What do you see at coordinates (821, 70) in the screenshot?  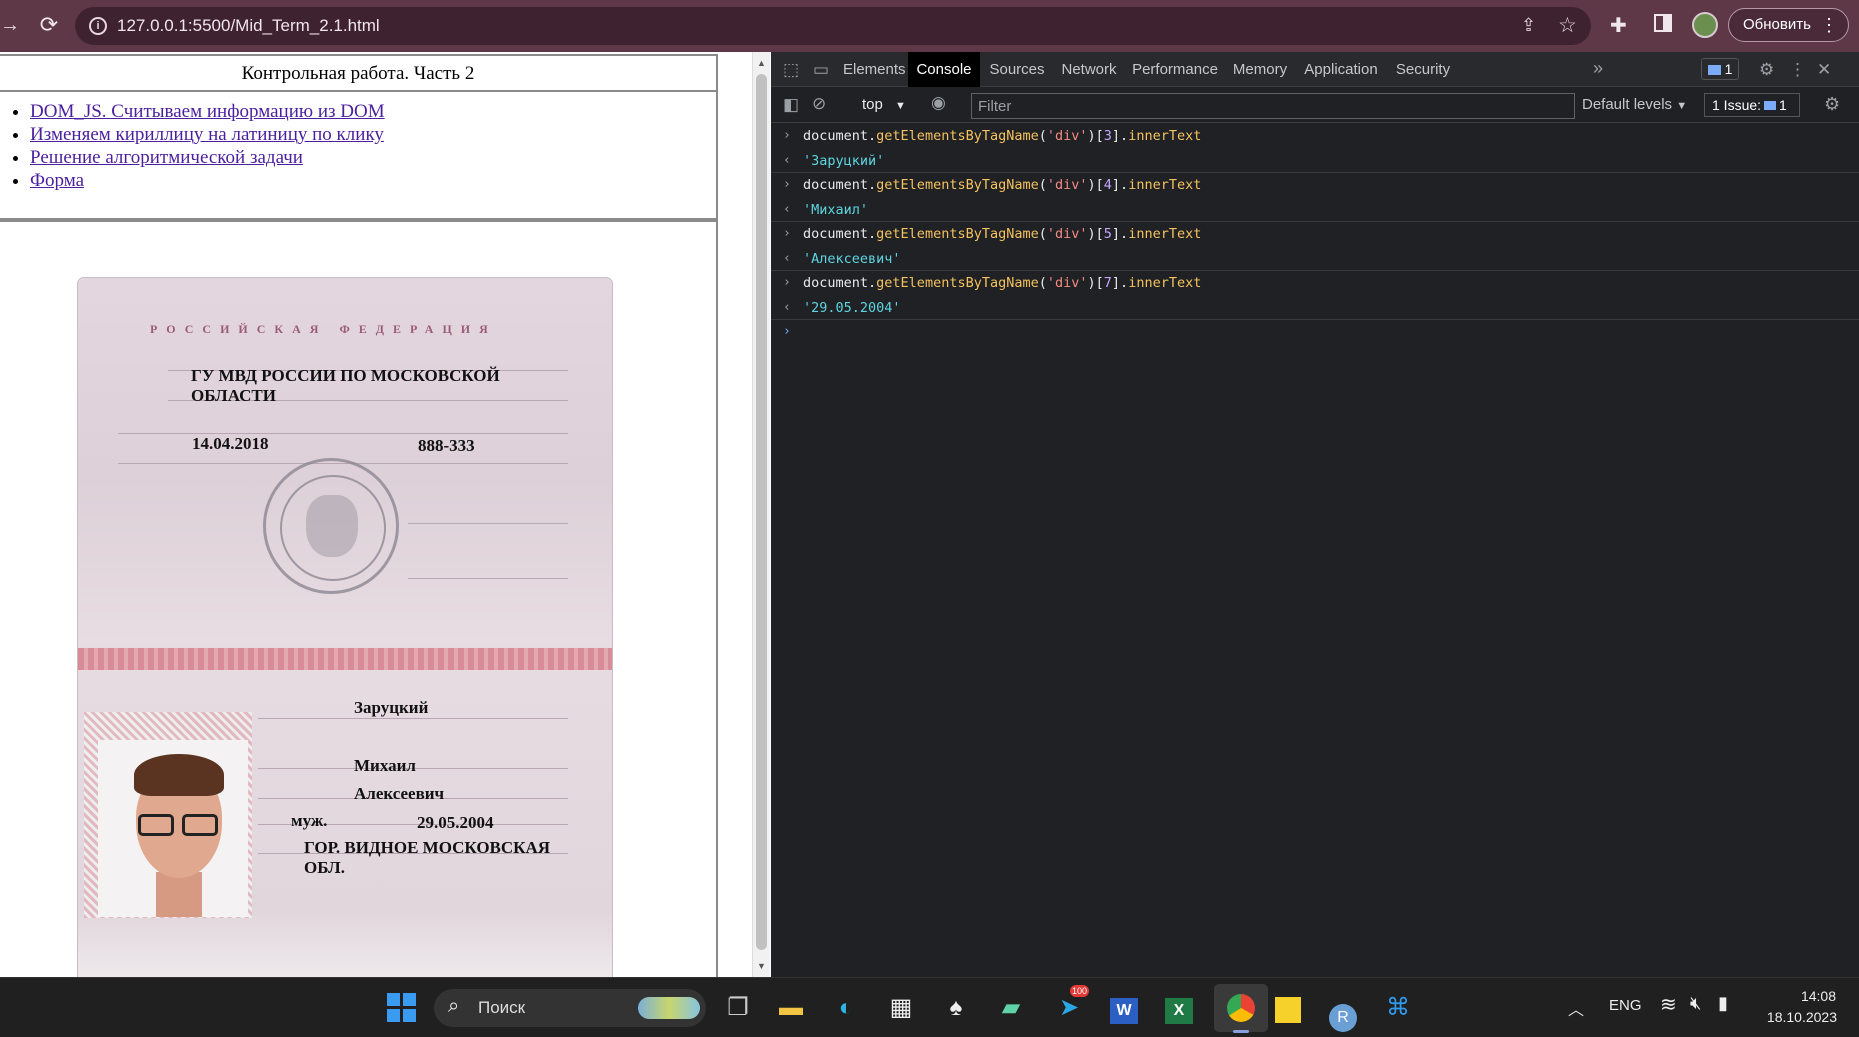 I see `device-toolbar-icon: ▭` at bounding box center [821, 70].